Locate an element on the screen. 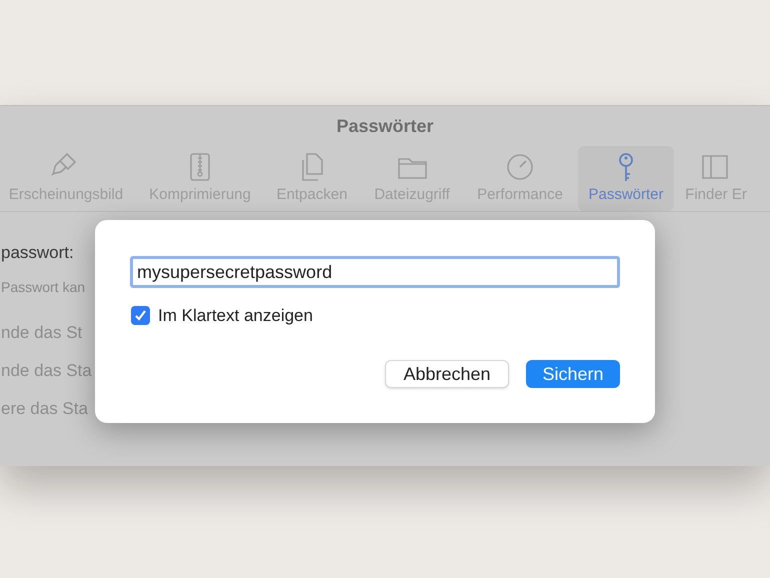  checkmark-icon is located at coordinates (140, 315).